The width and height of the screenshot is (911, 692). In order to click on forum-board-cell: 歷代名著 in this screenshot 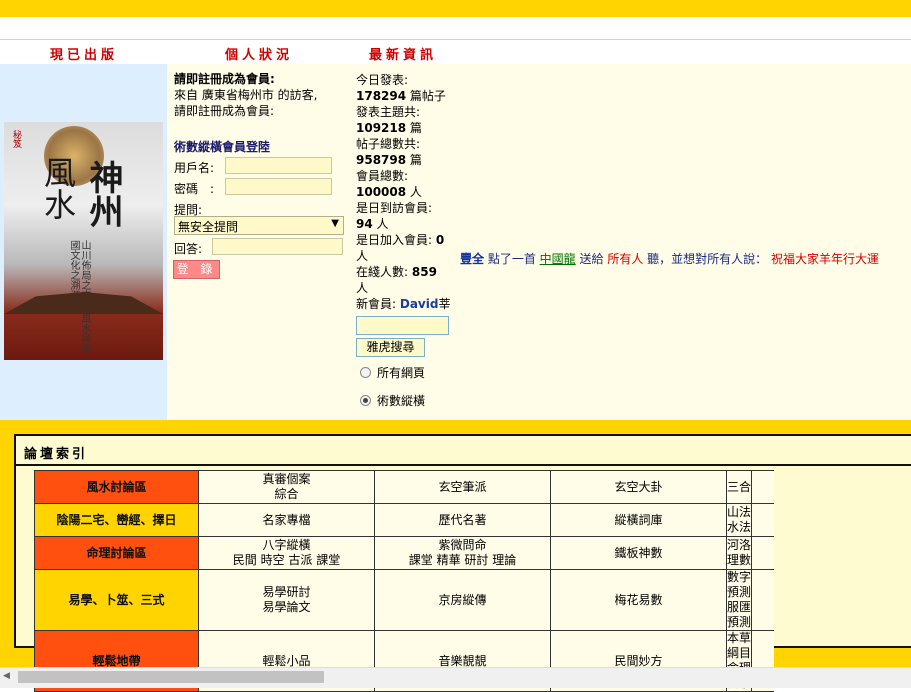, I will do `click(462, 520)`.